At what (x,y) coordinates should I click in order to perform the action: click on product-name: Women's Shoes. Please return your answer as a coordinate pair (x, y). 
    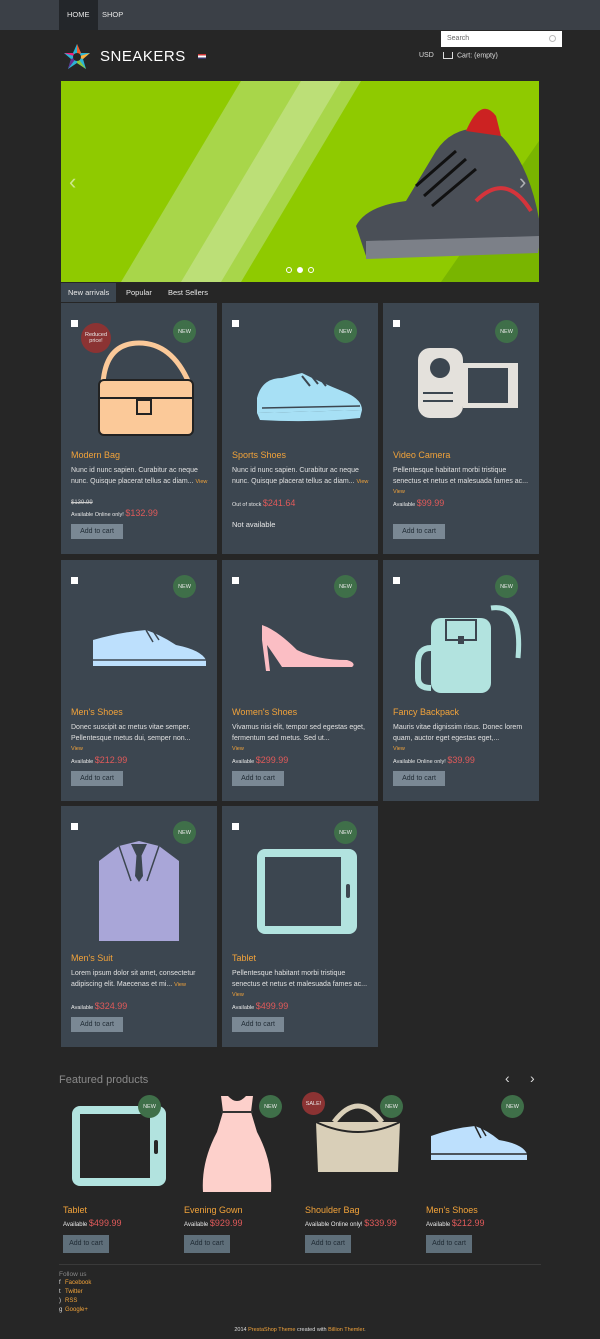
    Looking at the image, I should click on (264, 712).